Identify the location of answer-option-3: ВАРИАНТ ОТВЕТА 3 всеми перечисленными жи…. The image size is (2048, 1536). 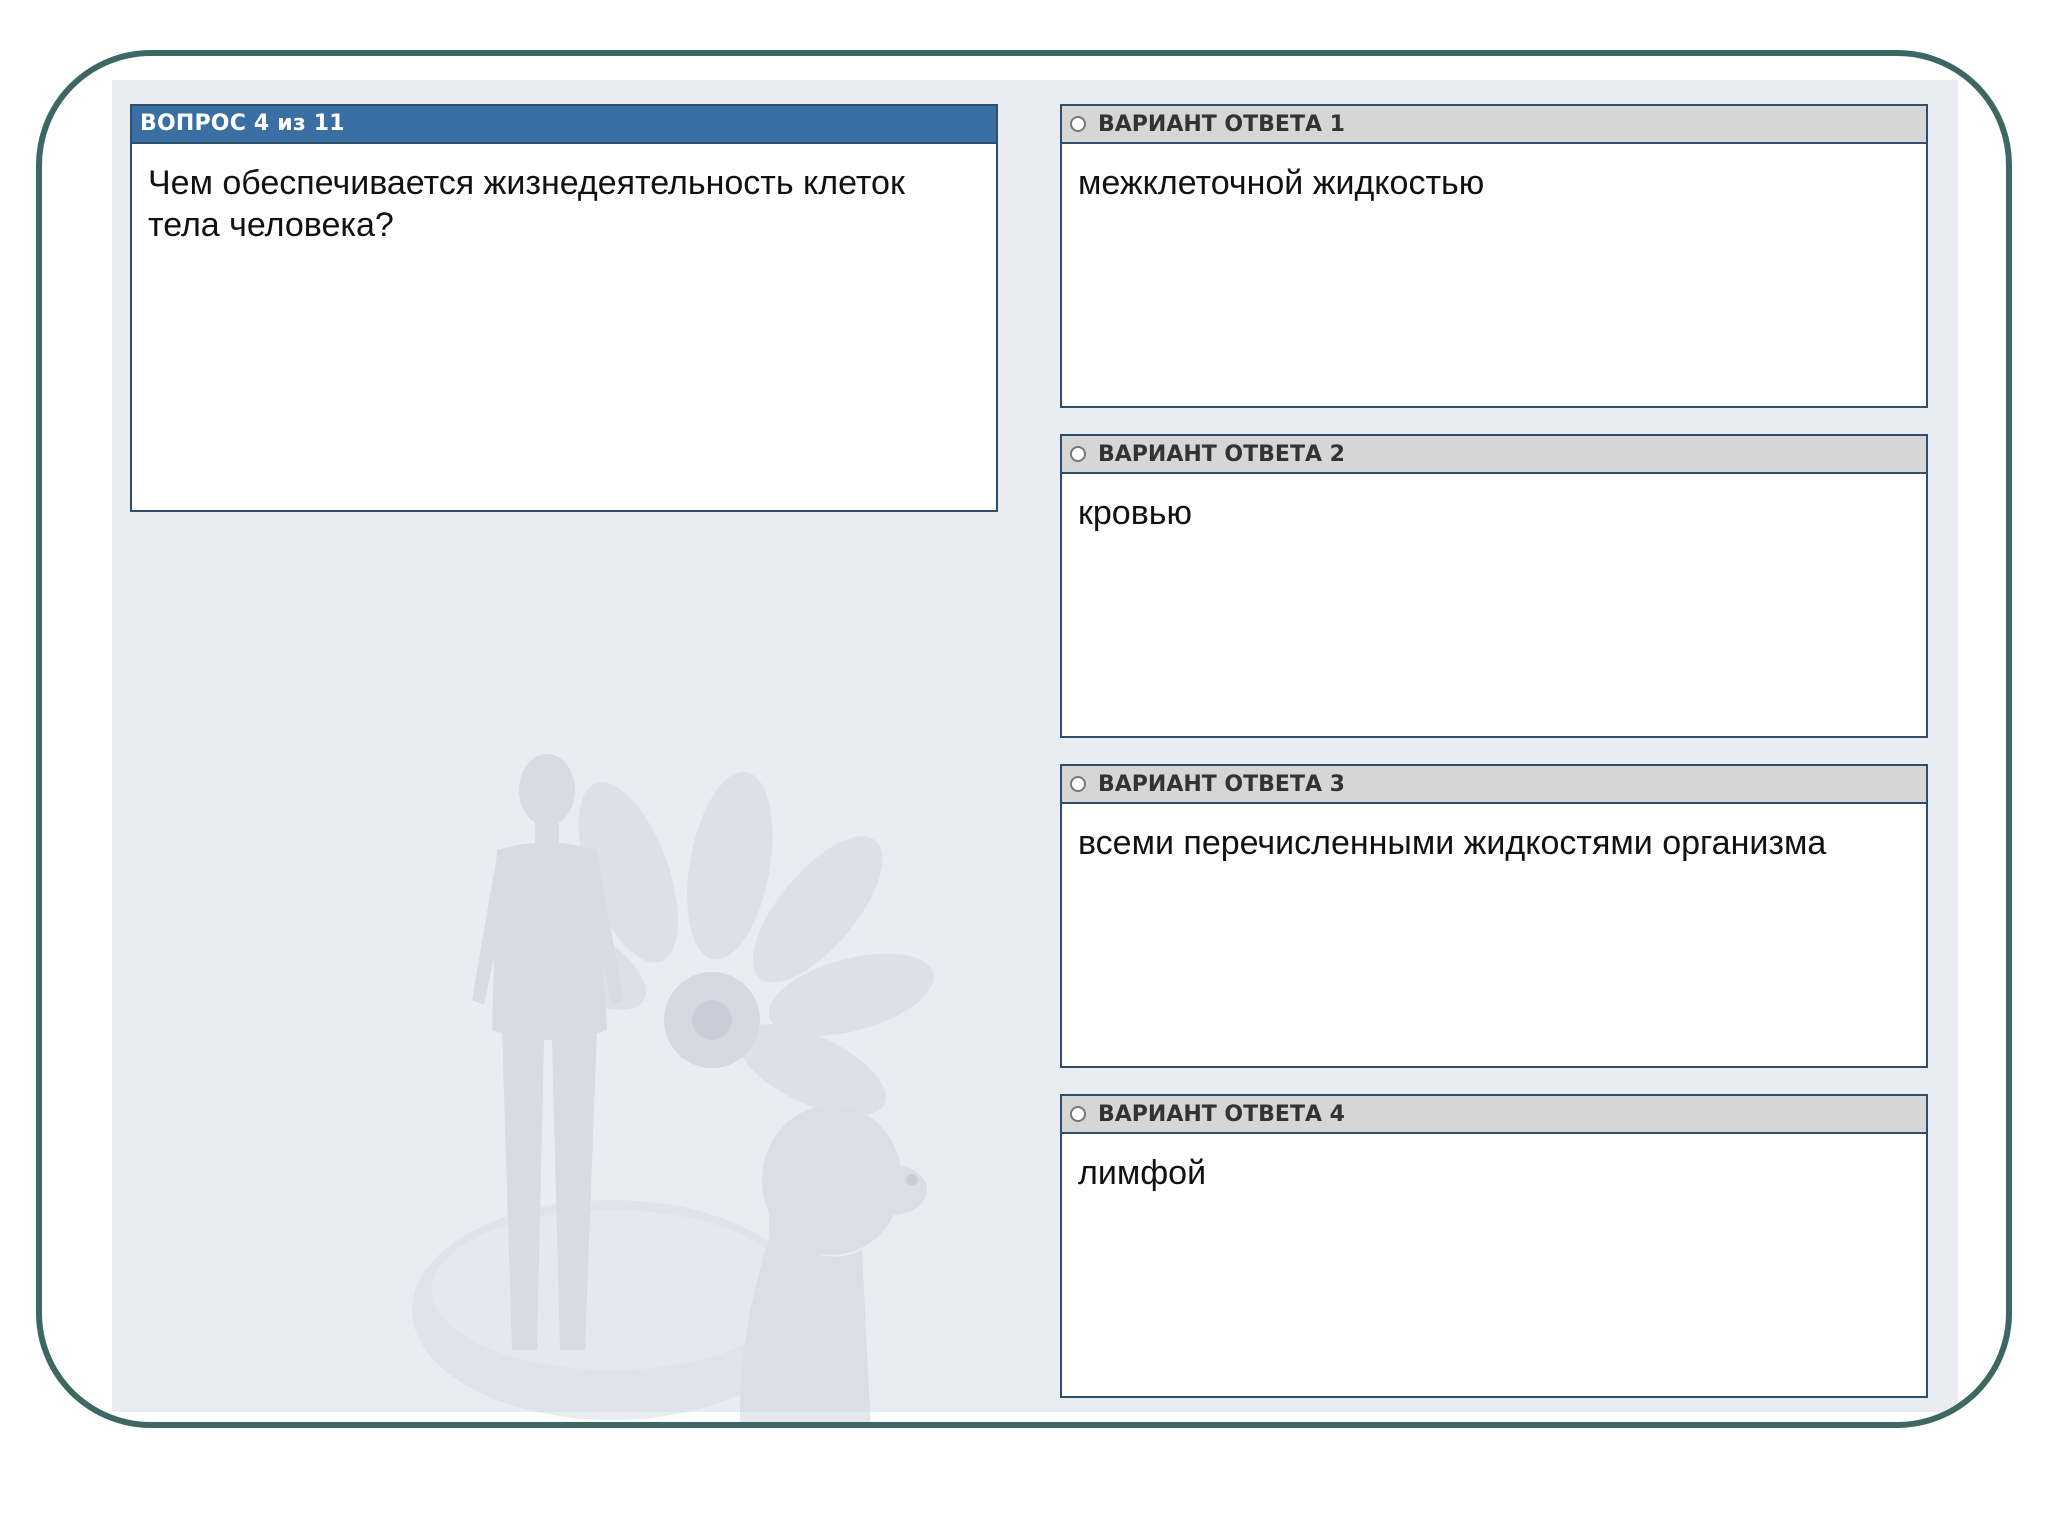
(1494, 916).